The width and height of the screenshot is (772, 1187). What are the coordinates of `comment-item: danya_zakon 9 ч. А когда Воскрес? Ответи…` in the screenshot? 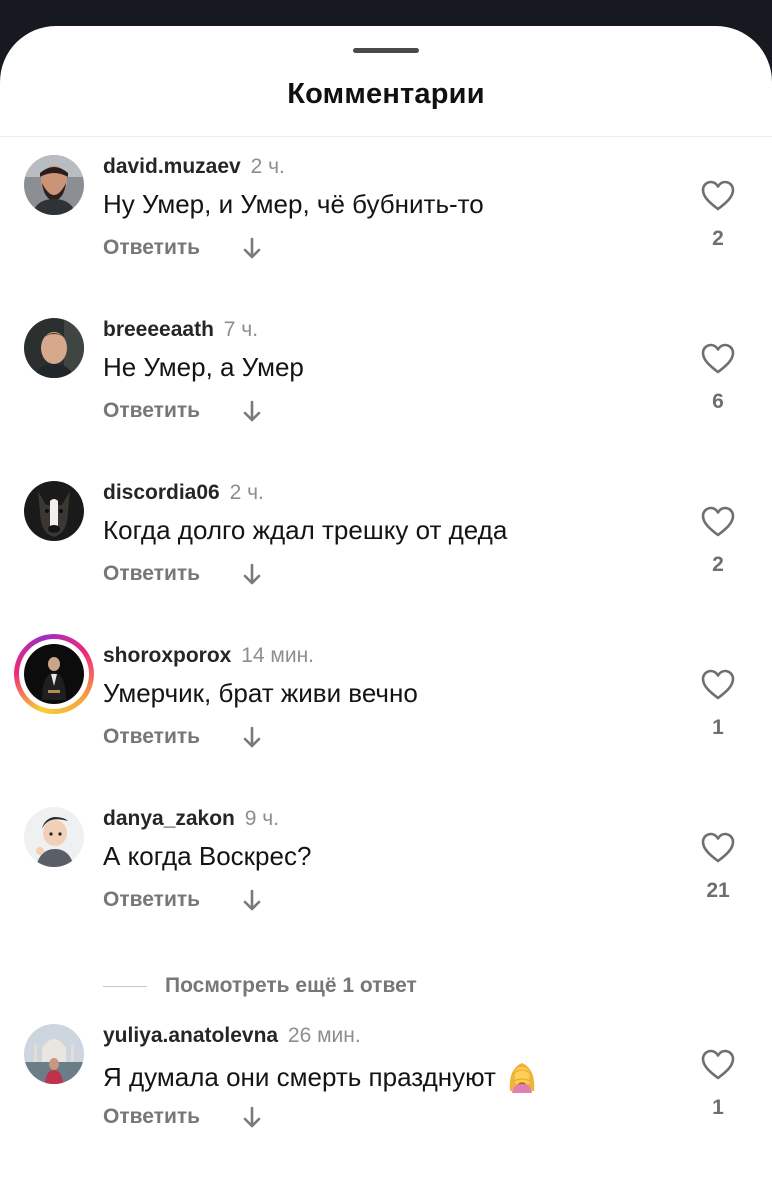 It's located at (386, 867).